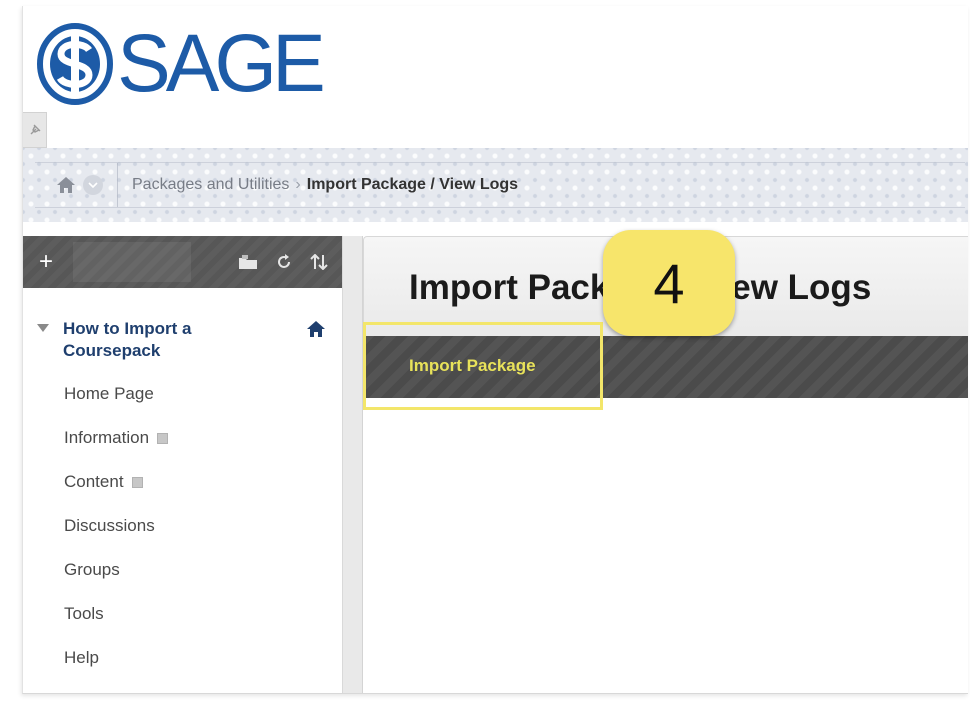 This screenshot has width=970, height=702. Describe the element at coordinates (132, 262) in the screenshot. I see `toolbar-spacer` at that location.